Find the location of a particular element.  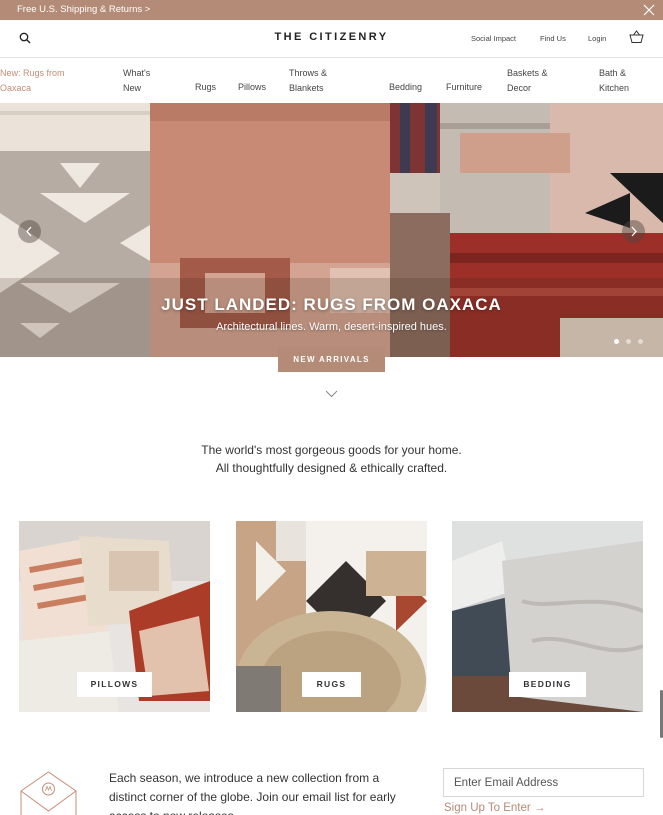

category-label-pillows: PILLOWS is located at coordinates (114, 684).